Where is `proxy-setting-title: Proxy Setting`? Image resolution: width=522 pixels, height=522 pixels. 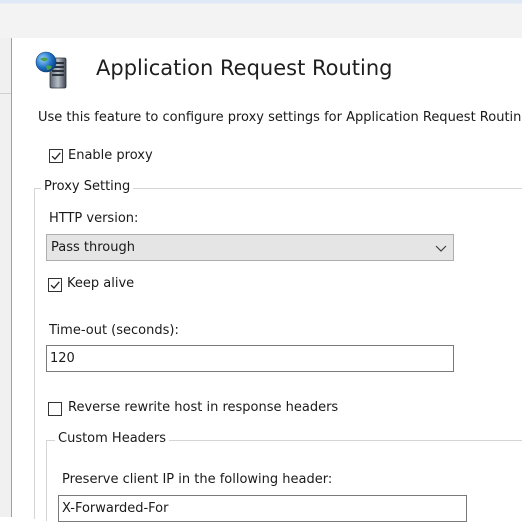 proxy-setting-title: Proxy Setting is located at coordinates (87, 186).